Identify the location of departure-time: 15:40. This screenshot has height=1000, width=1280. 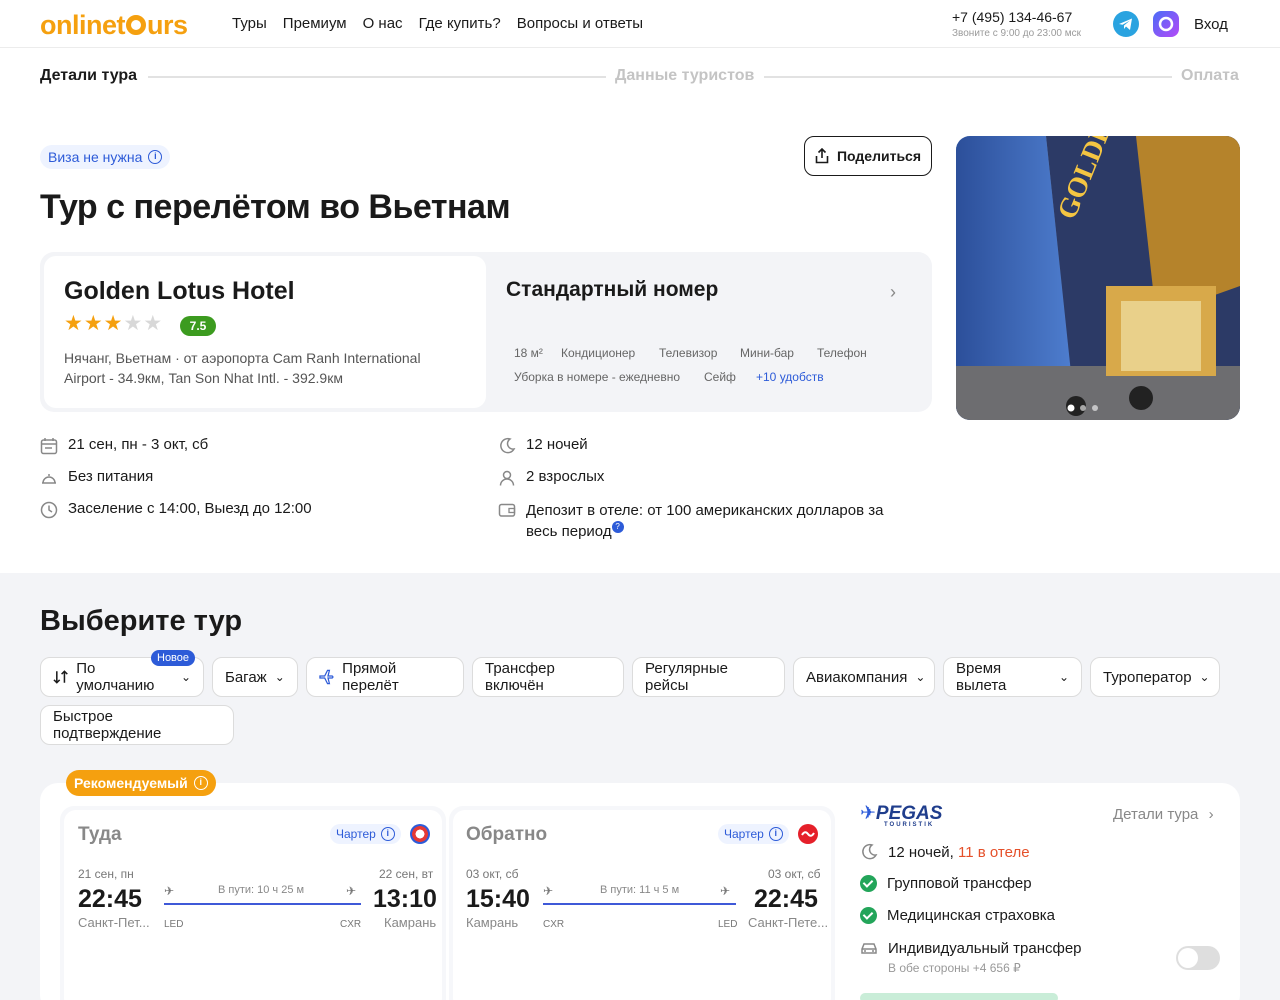
(498, 899).